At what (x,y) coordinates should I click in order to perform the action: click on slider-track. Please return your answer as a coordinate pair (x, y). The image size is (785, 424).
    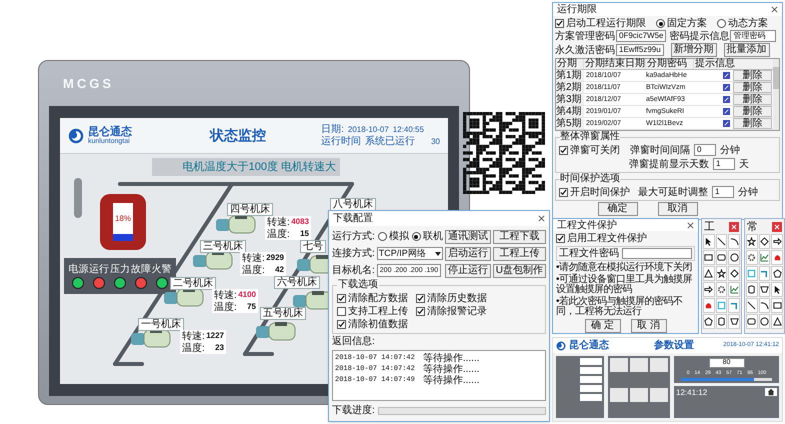
    Looking at the image, I should click on (726, 379).